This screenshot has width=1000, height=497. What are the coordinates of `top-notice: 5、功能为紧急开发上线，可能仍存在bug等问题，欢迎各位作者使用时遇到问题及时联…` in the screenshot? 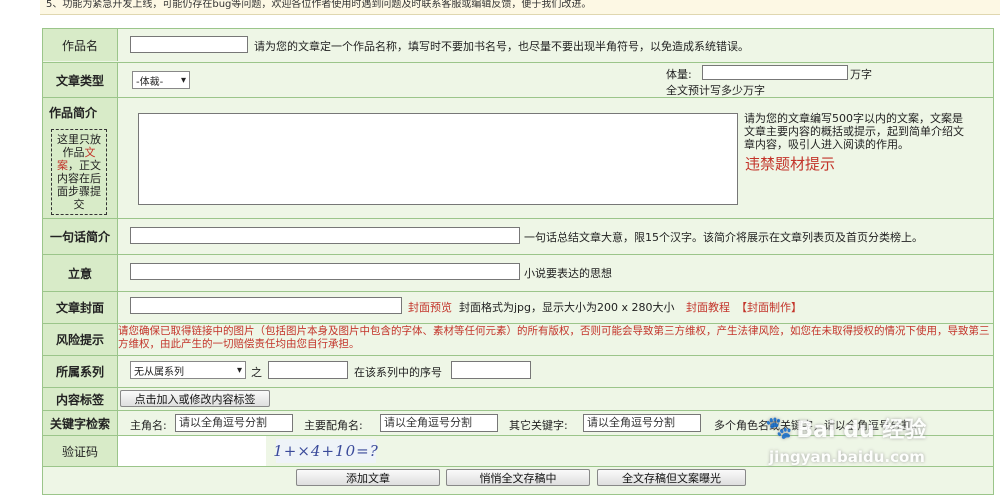 It's located at (520, 7).